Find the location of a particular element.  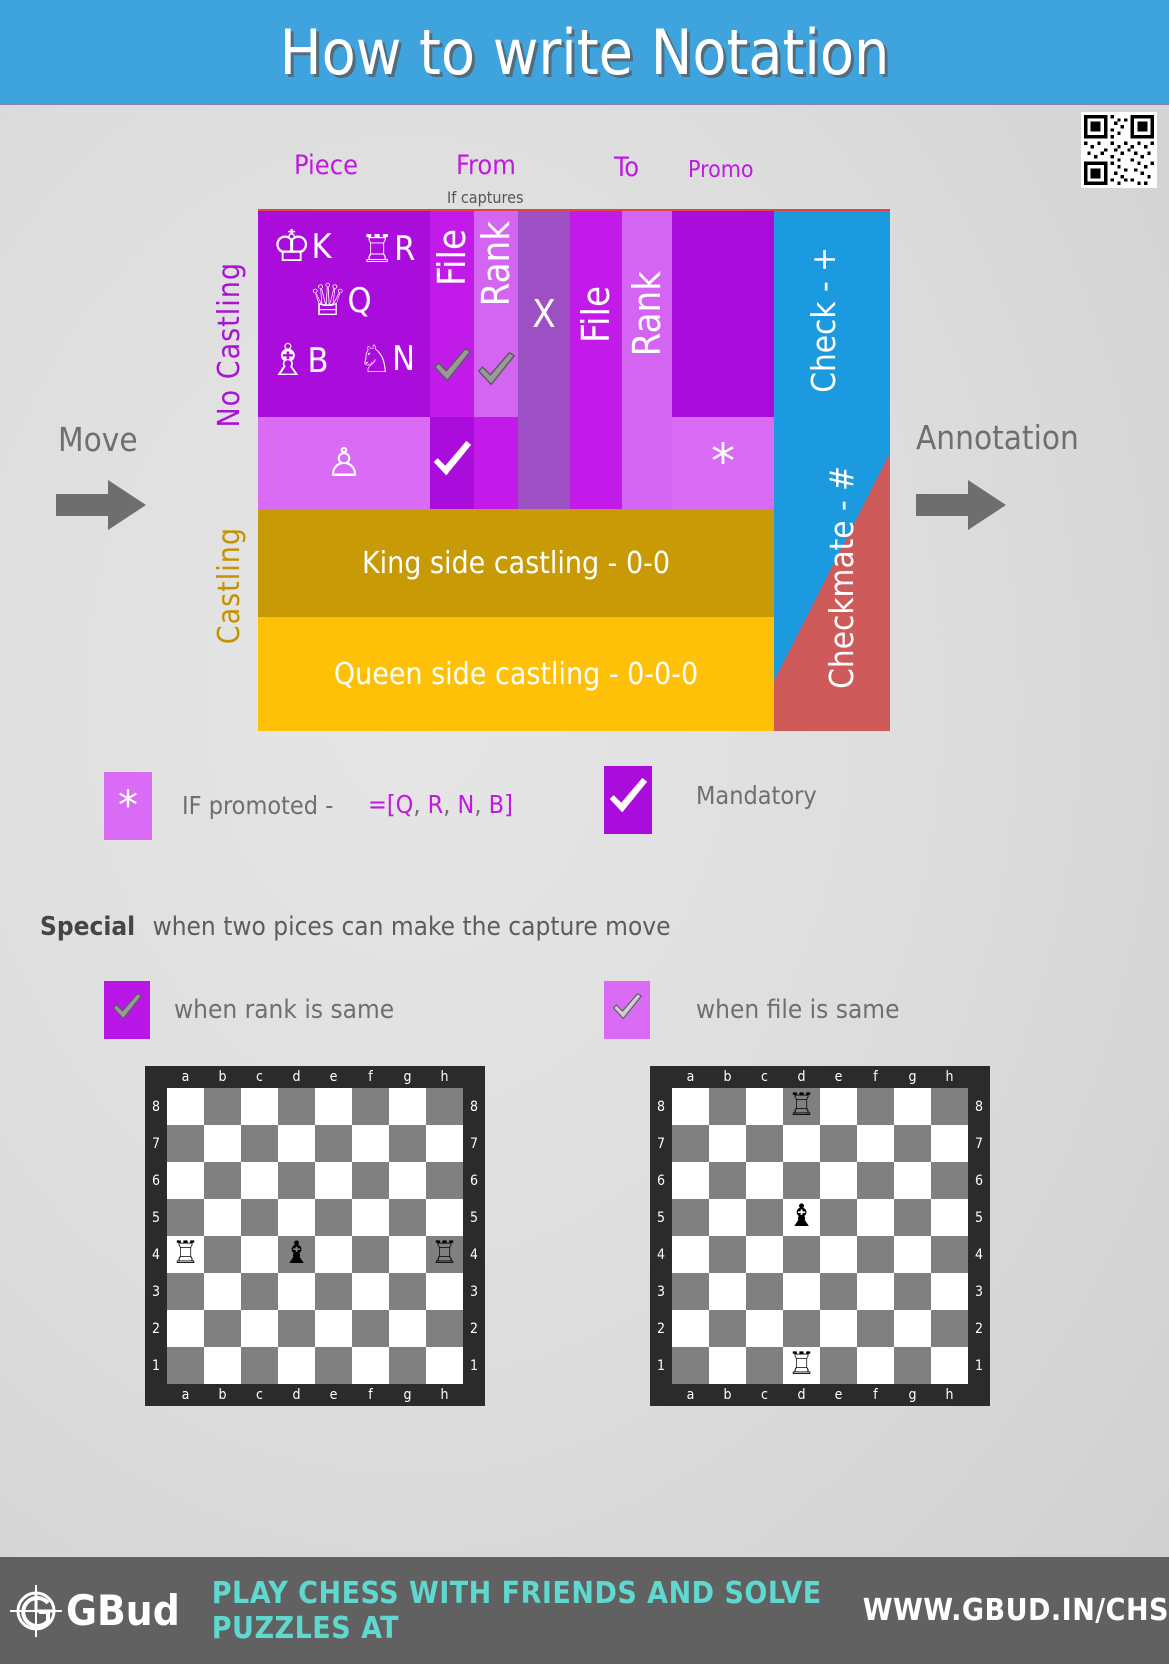

board-square-b6 is located at coordinates (727, 1180).